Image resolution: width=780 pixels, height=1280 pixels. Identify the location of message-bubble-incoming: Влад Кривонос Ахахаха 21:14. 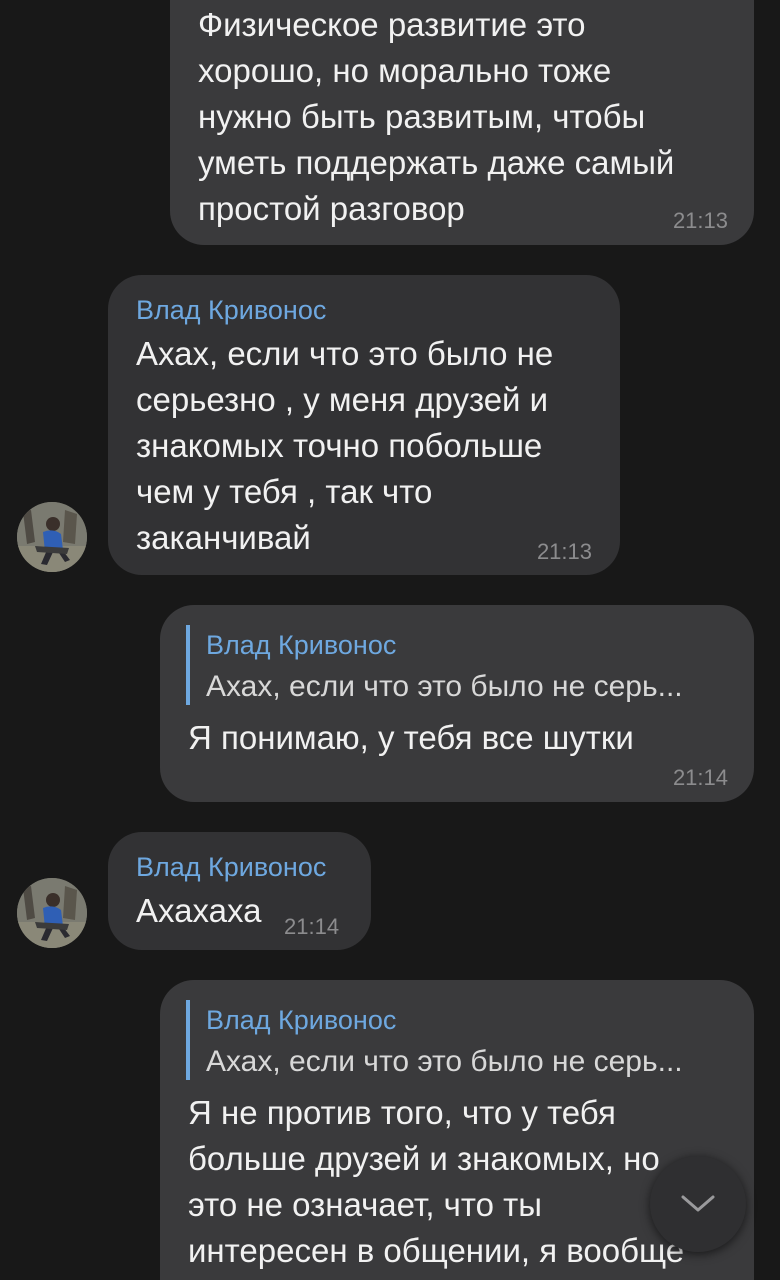
(239, 891).